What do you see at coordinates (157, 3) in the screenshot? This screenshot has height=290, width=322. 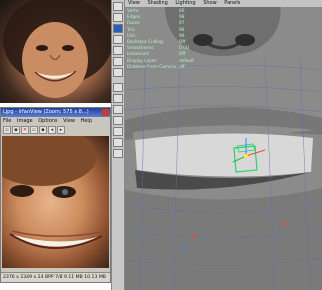 I see `panel-menu-shading: Shading` at bounding box center [157, 3].